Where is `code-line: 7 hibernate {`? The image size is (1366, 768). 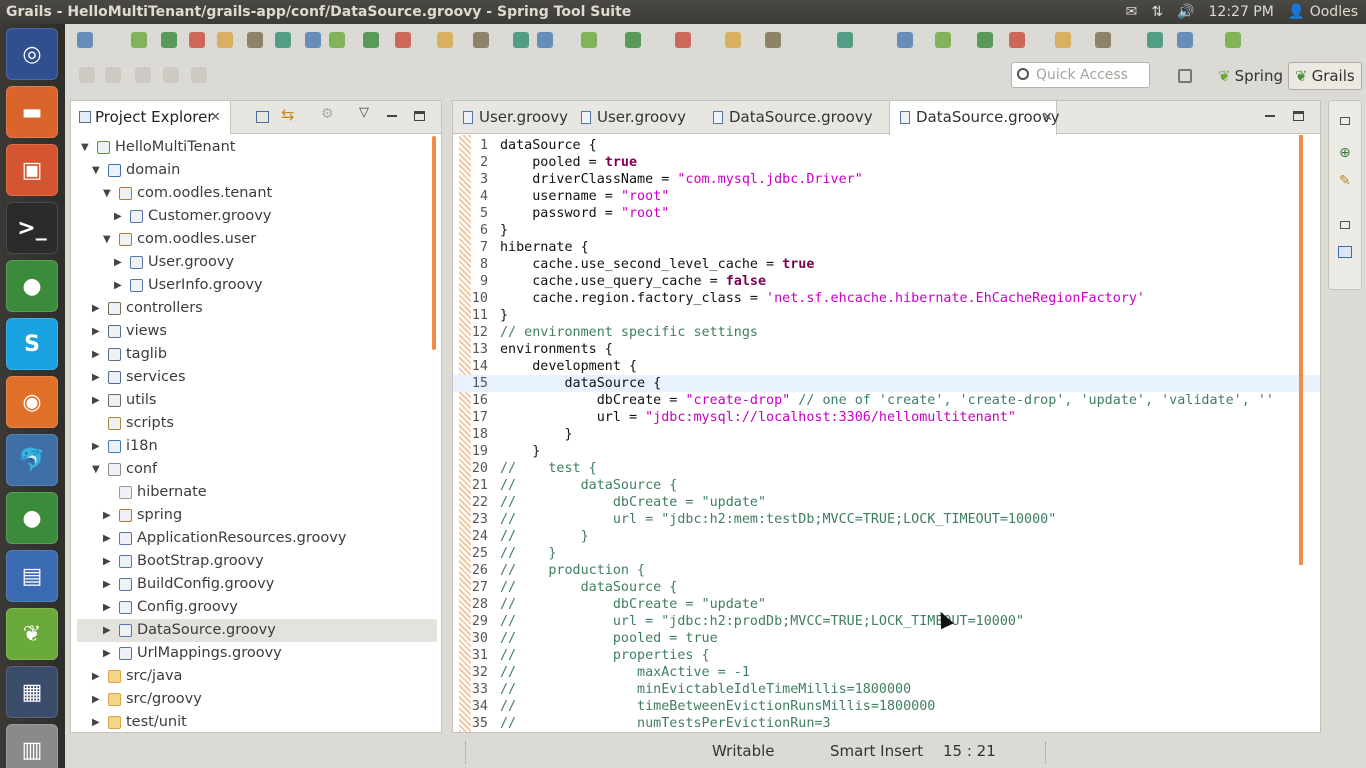 code-line: 7 hibernate { is located at coordinates (886, 247).